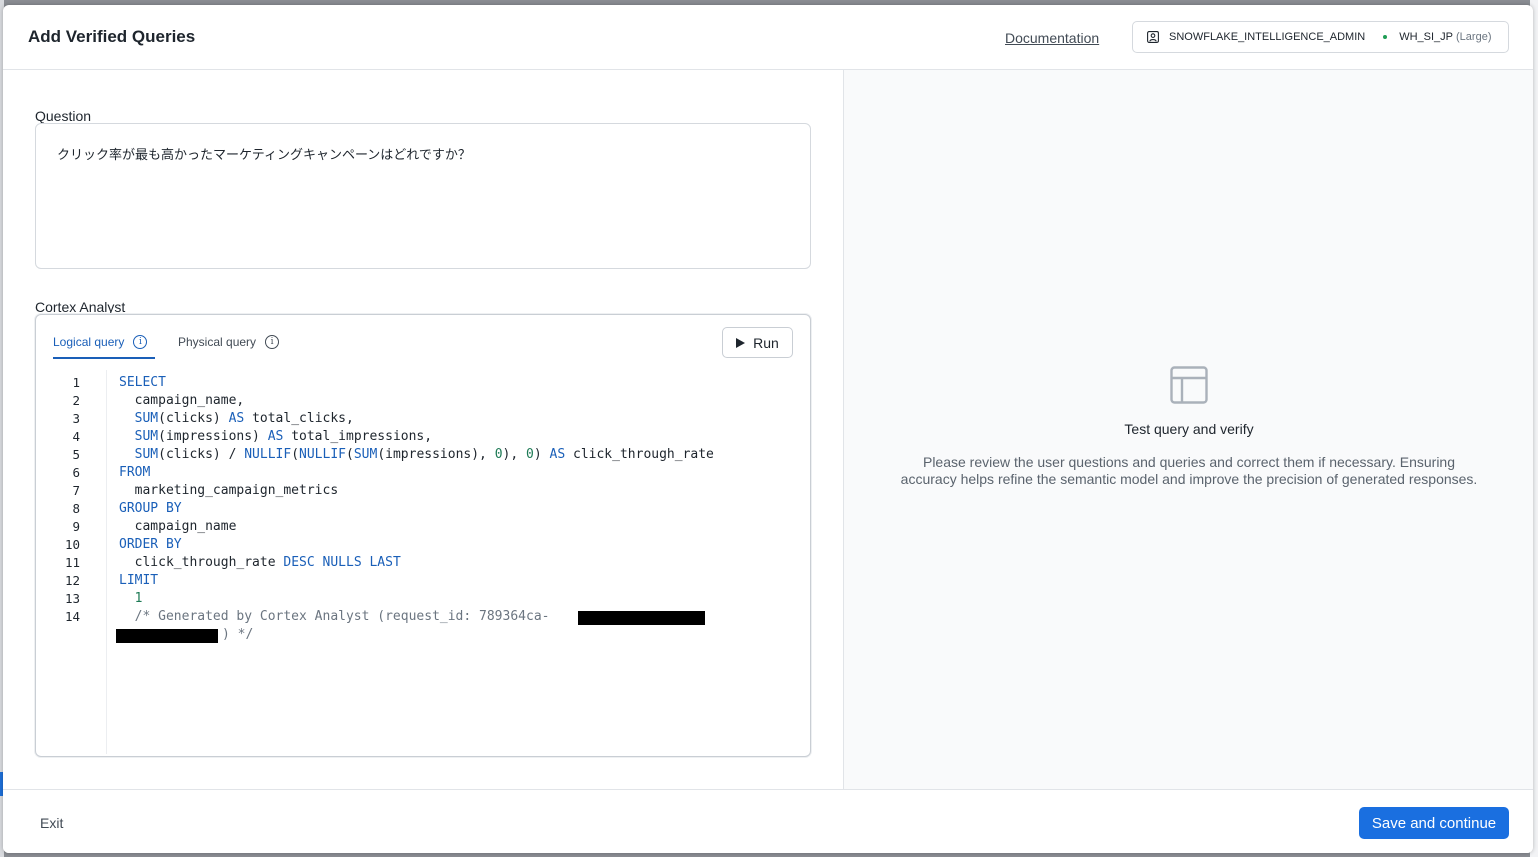 This screenshot has width=1538, height=857. I want to click on code-token: total_clicks,, so click(299, 418).